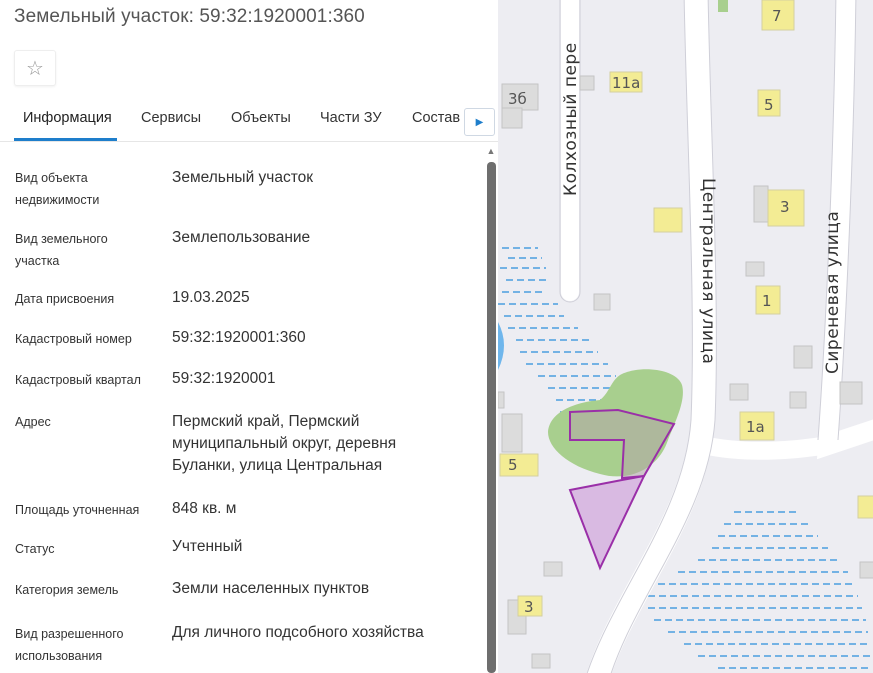 This screenshot has height=673, width=873. I want to click on active-tab-indicator, so click(65, 139).